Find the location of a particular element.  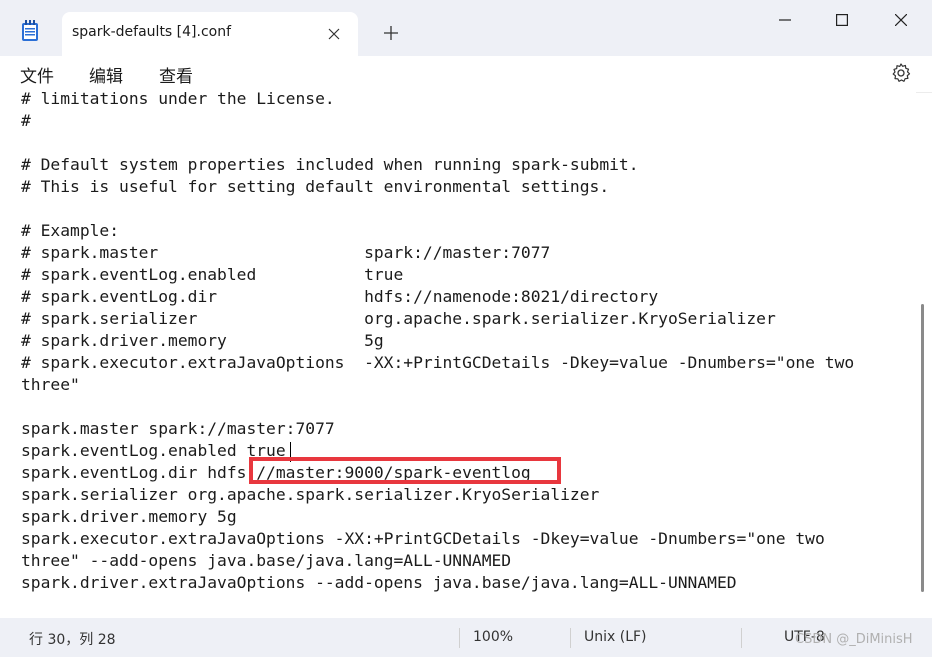

code-line: # limitations under the License. is located at coordinates (178, 100).